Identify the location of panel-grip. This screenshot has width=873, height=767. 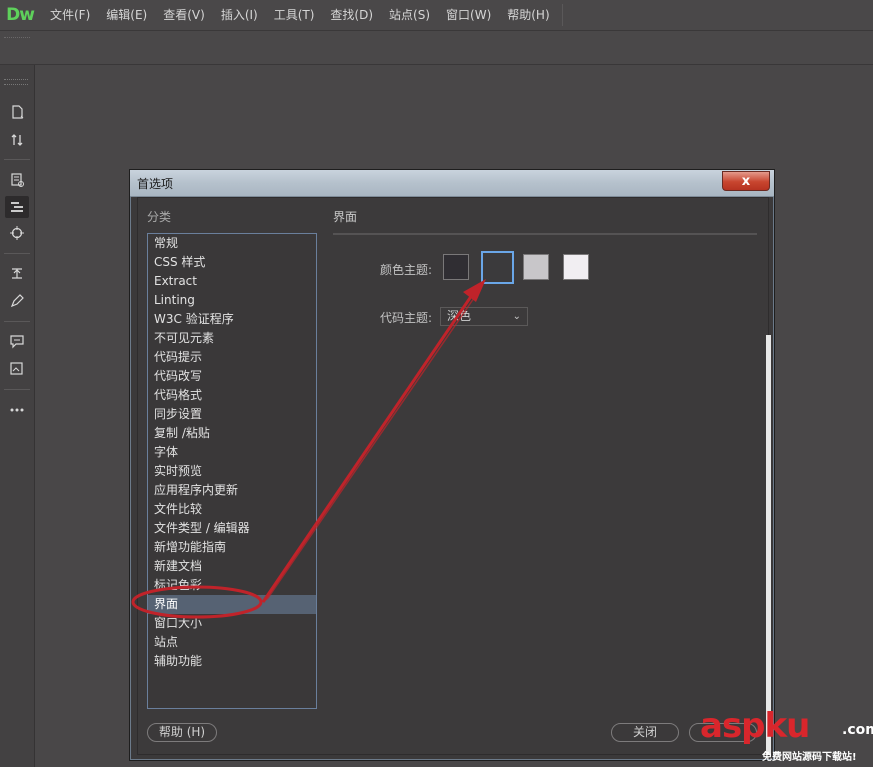
(16, 82).